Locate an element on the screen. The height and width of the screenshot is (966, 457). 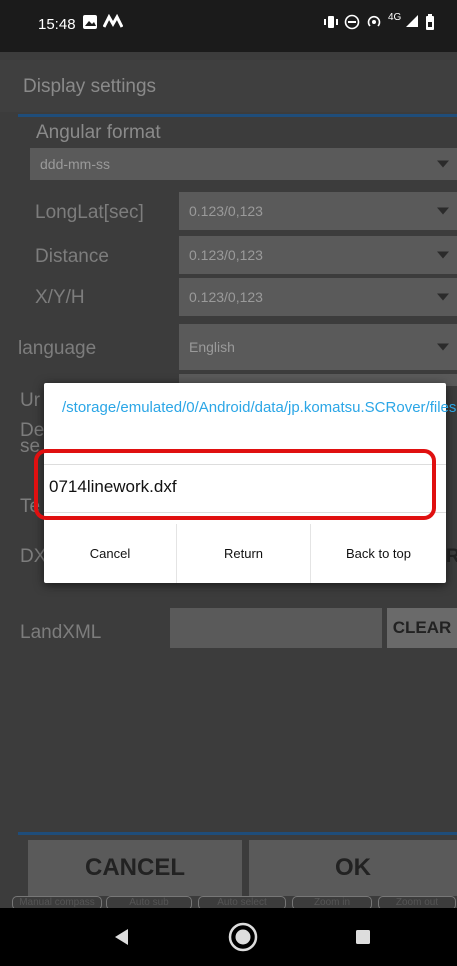
hotspot-icon is located at coordinates (374, 24).